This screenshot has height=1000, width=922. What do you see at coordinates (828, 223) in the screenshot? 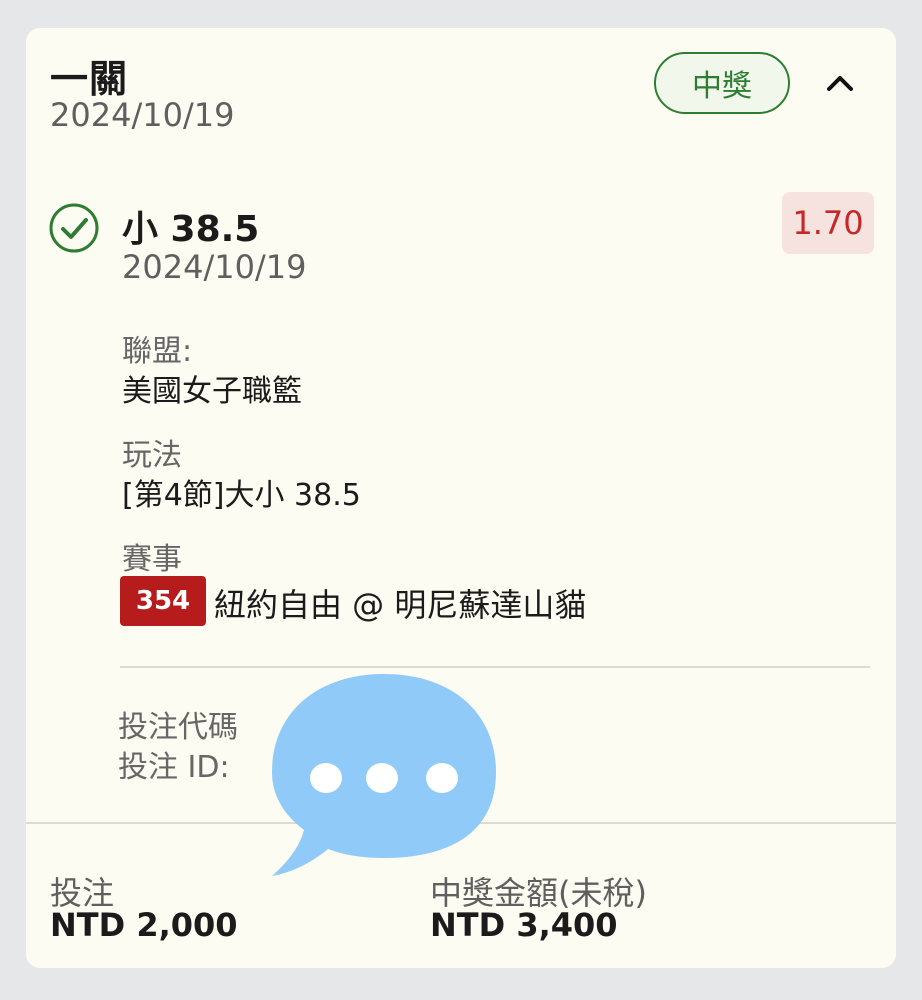
I see `odds-badge: 1.70` at bounding box center [828, 223].